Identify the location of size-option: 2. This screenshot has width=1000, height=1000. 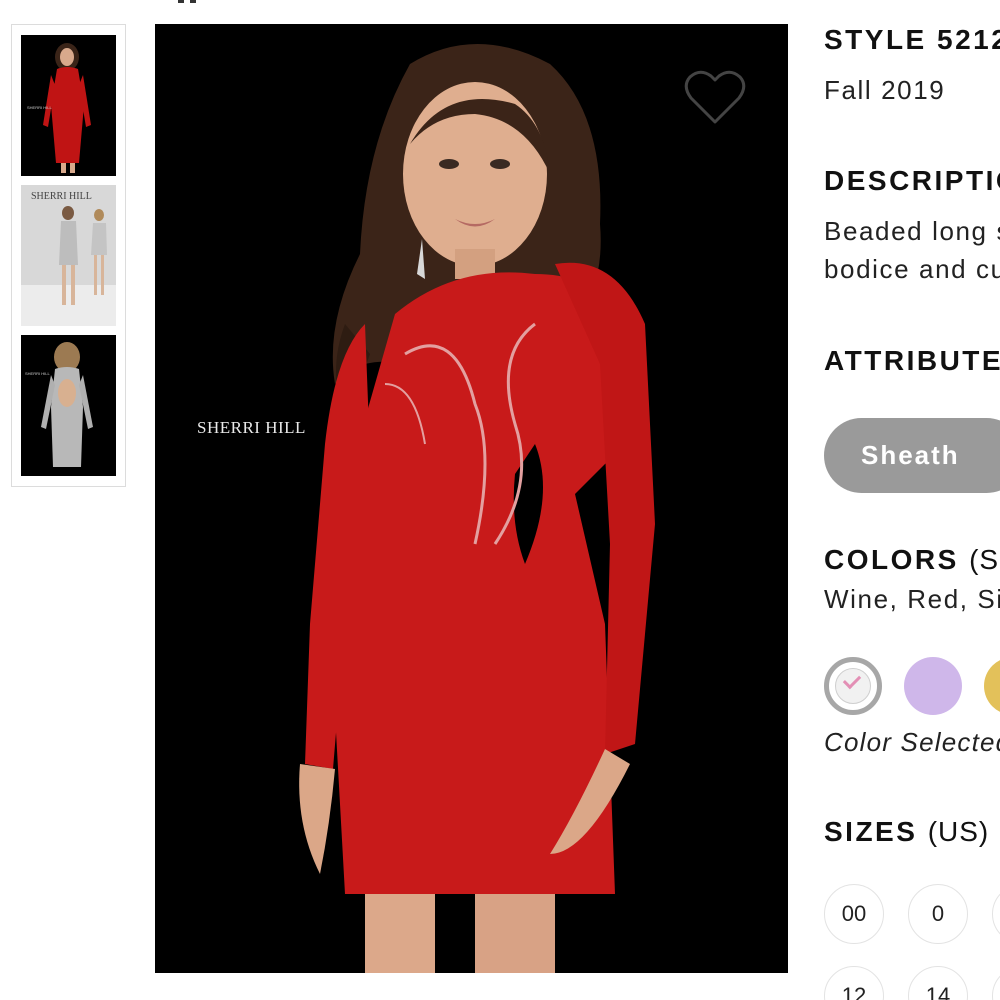
(996, 914).